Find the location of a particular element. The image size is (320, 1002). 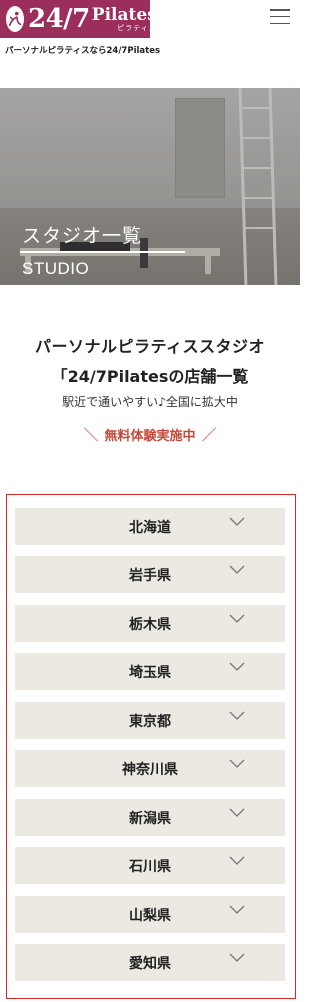

prefecture-item-aichi: 愛知県 is located at coordinates (150, 962).